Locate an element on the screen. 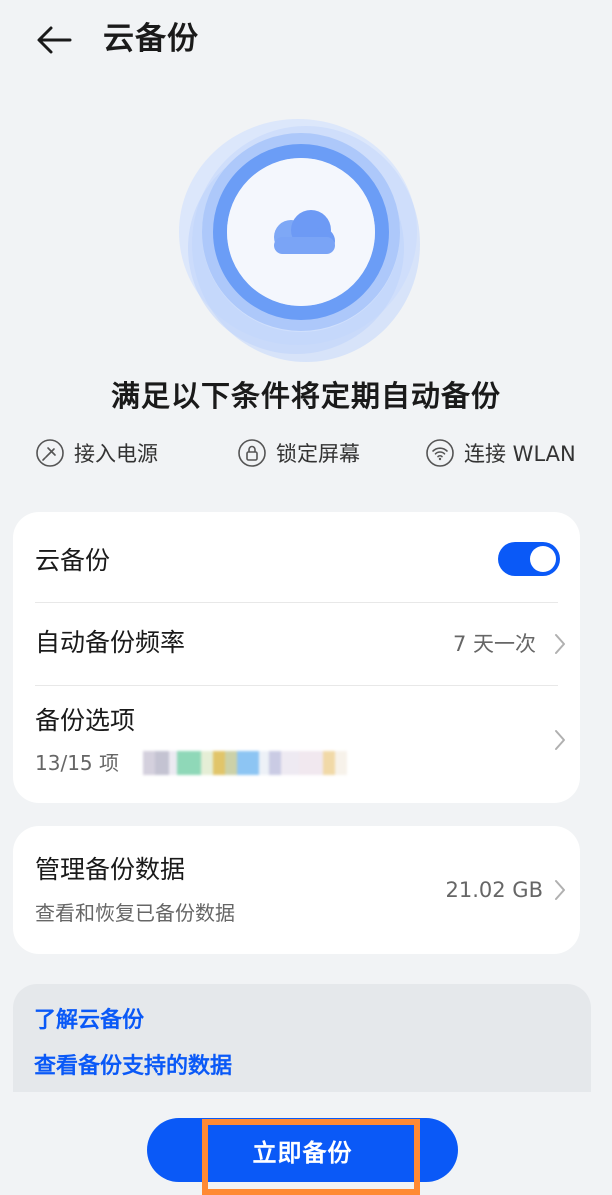 The height and width of the screenshot is (1195, 612). lock-icon is located at coordinates (252, 453).